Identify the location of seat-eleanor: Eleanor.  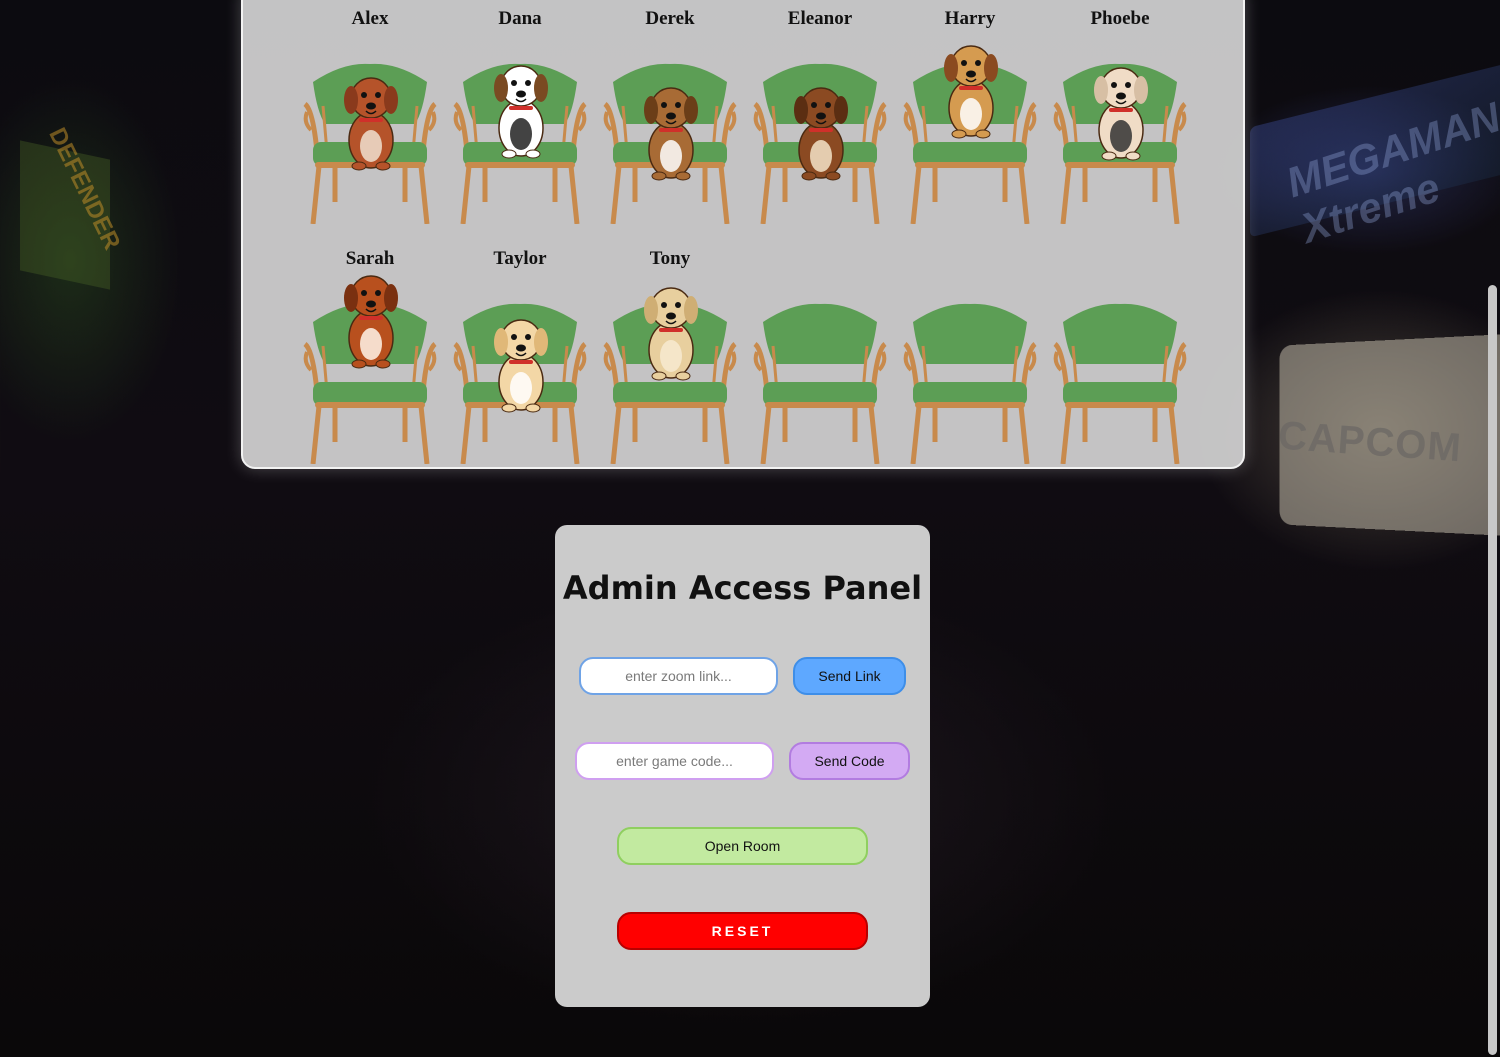
(820, 114).